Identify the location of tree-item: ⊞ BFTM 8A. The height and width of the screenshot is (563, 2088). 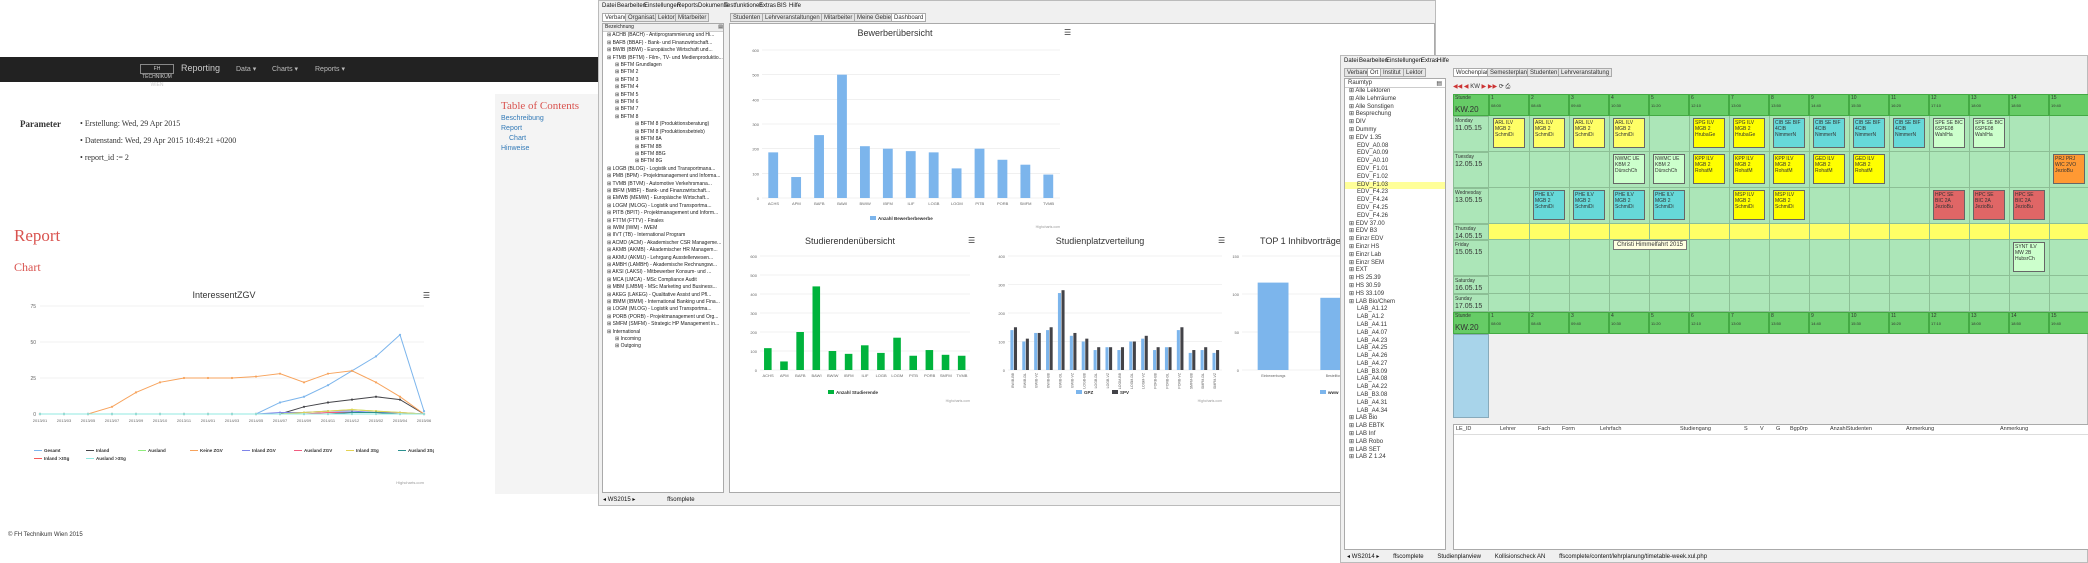
(664, 139).